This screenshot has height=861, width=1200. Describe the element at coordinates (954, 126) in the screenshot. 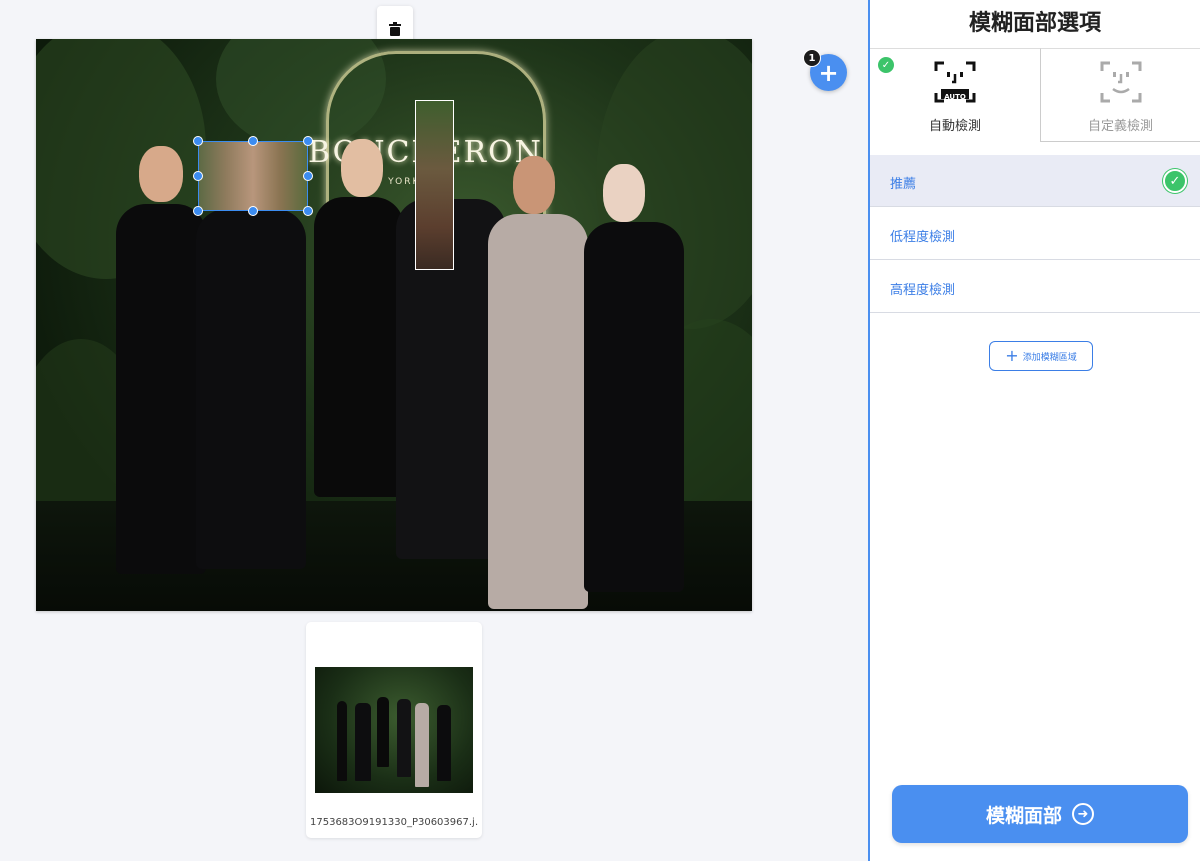

I see `tab-auto-detect-label: 自動檢測` at that location.